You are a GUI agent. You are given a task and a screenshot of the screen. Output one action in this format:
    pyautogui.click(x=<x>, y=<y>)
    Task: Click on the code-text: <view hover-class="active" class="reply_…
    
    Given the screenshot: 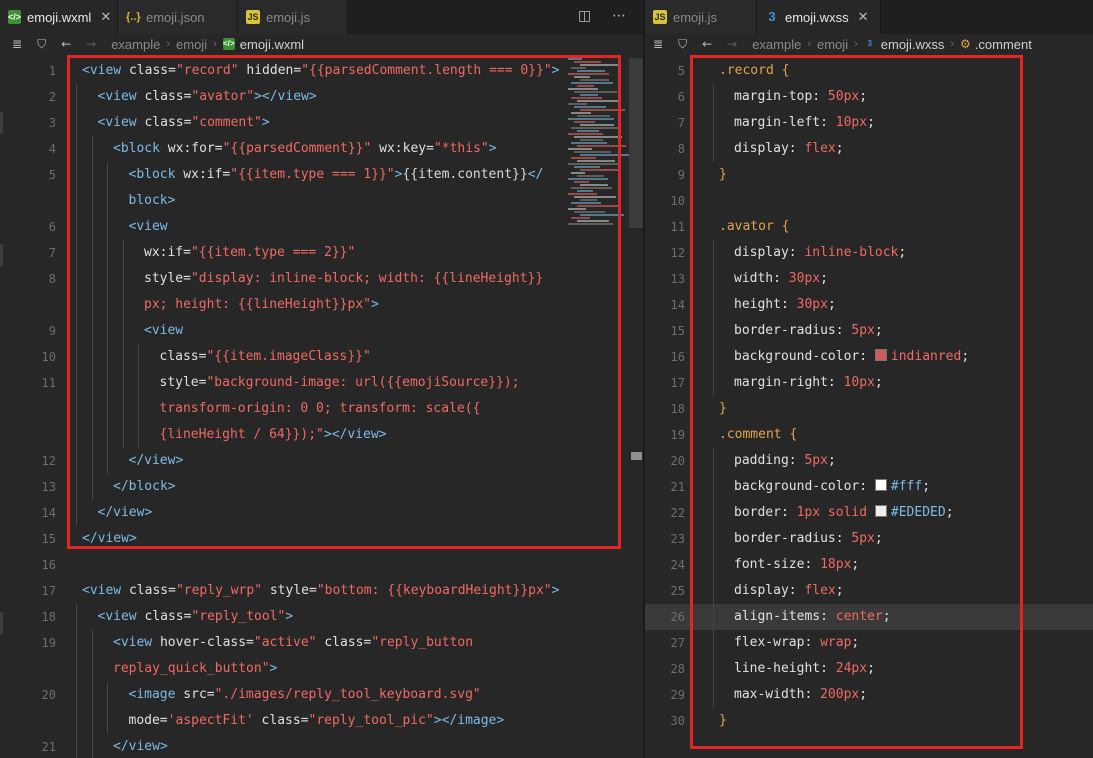 What is the action you would take?
    pyautogui.click(x=293, y=643)
    